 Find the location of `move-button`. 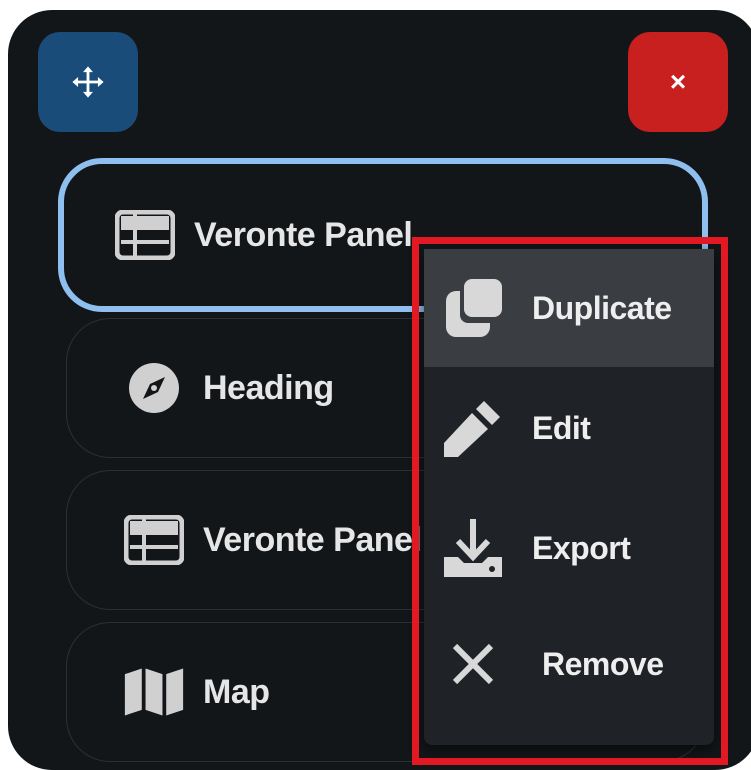

move-button is located at coordinates (88, 82).